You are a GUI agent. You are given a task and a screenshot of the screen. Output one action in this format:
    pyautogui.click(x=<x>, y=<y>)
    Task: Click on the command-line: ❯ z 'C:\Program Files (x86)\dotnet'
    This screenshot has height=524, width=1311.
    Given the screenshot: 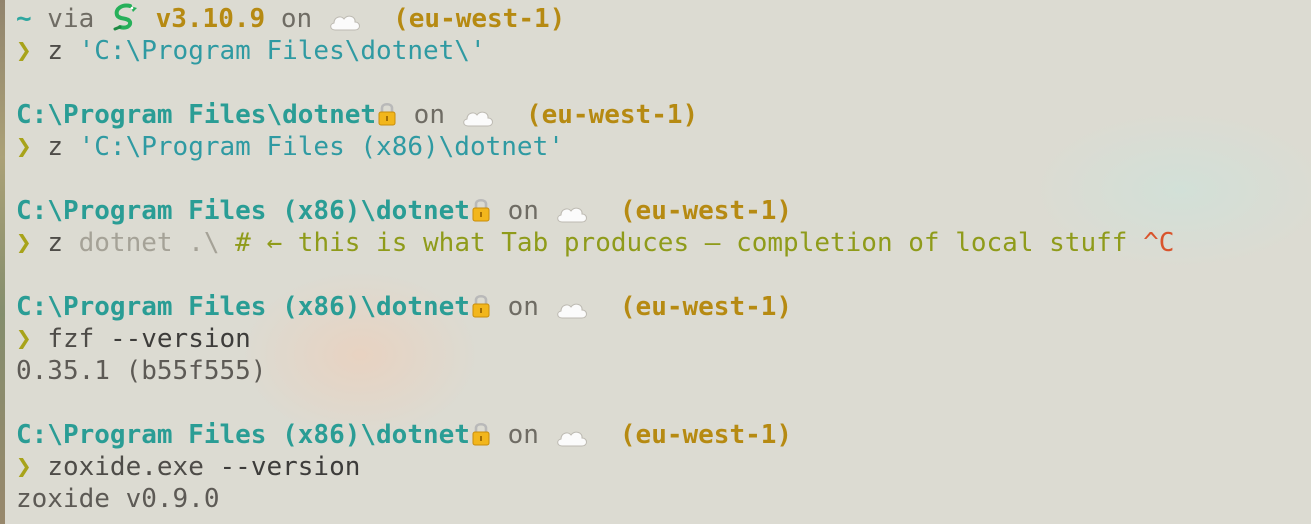 What is the action you would take?
    pyautogui.click(x=663, y=147)
    